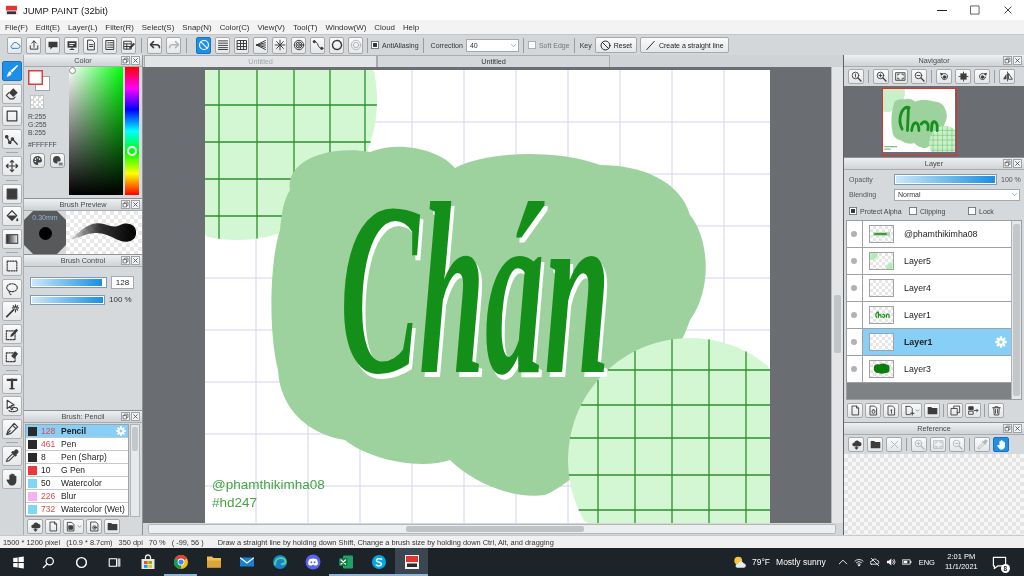 The image size is (1024, 576). What do you see at coordinates (77, 457) in the screenshot?
I see `brush-row: 8 Pen (Sharp)` at bounding box center [77, 457].